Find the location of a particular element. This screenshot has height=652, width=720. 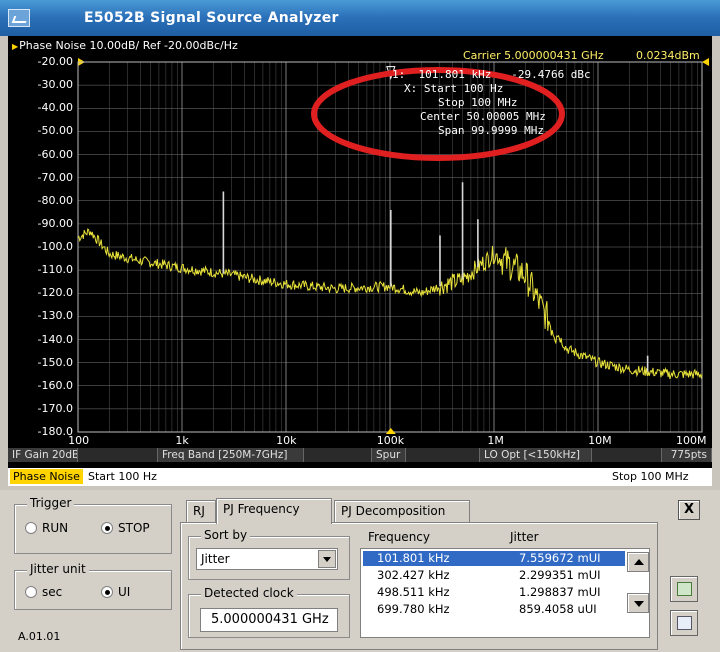

y-tick-label: -40.00 is located at coordinates (55, 108).